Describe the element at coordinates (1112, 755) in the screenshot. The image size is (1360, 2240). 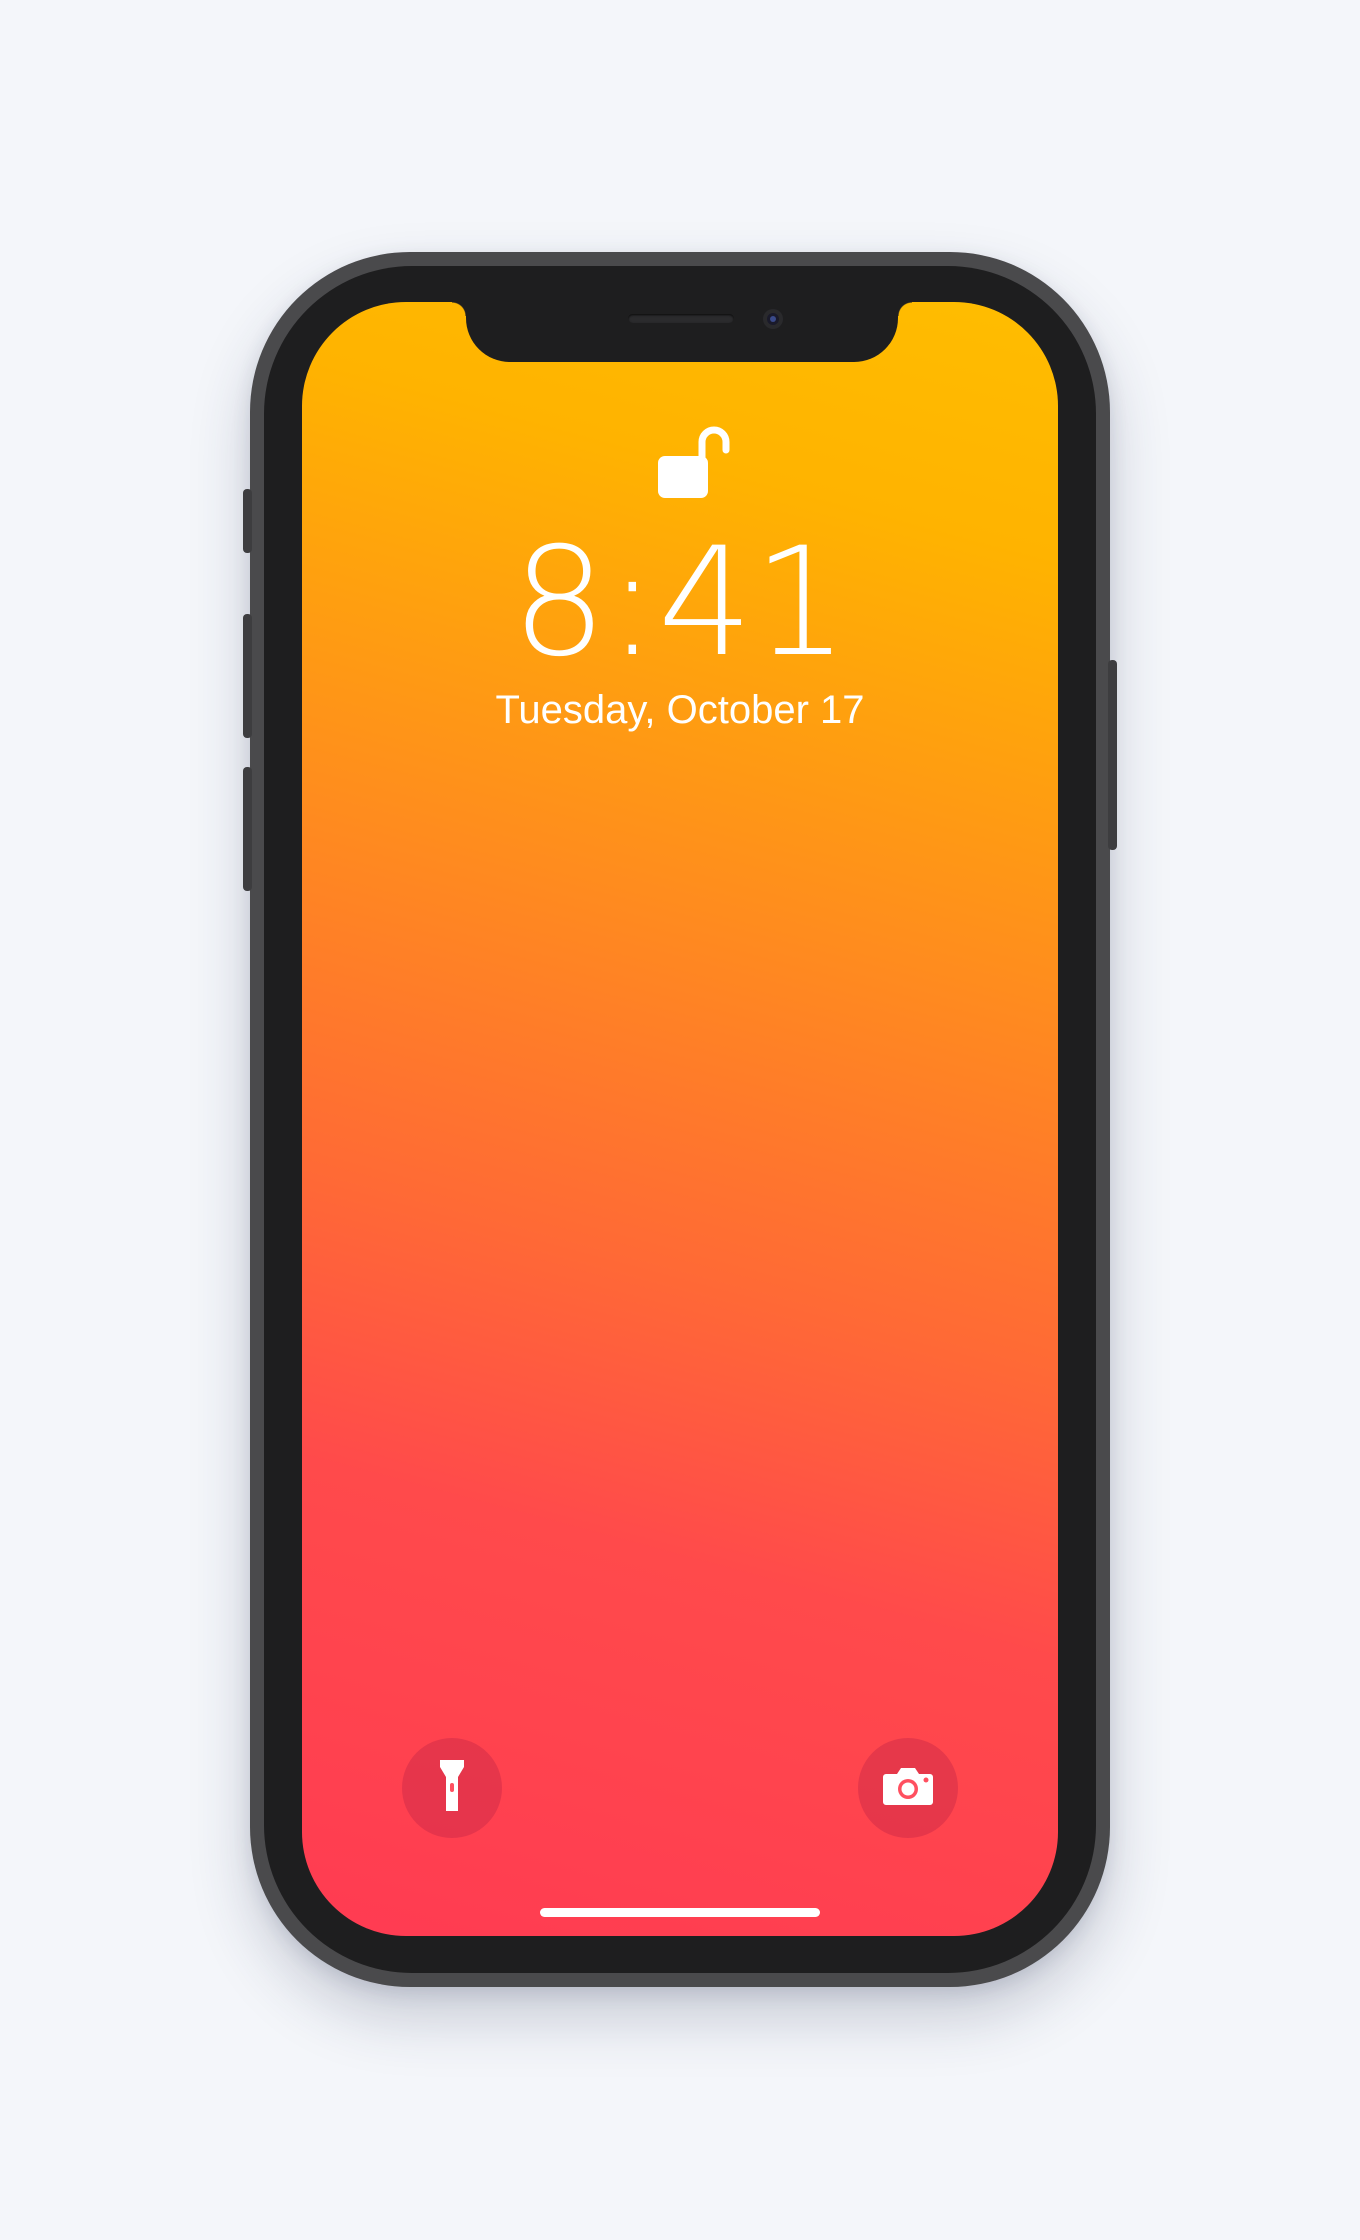
I see `side-button` at that location.